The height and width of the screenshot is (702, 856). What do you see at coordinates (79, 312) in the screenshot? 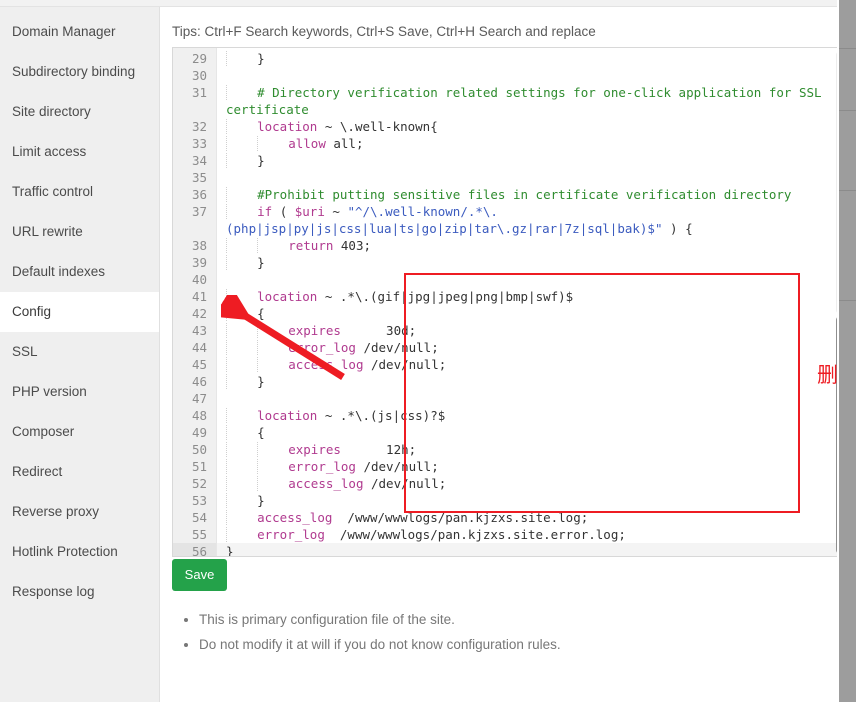
I see `sidebar-item-config: Config` at bounding box center [79, 312].